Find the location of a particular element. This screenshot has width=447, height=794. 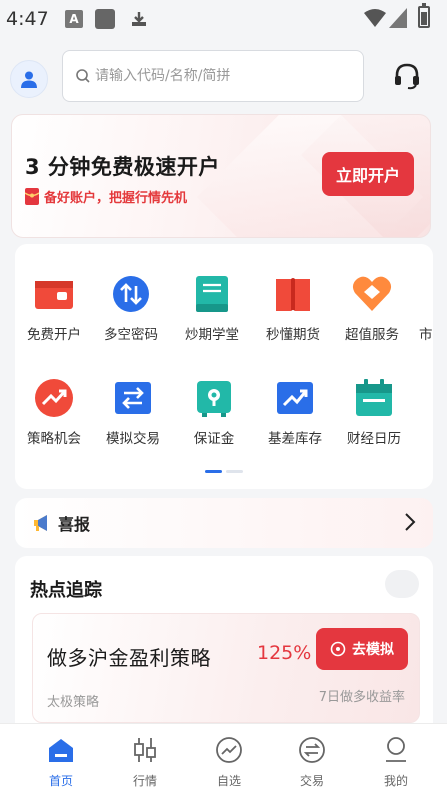

home-icon is located at coordinates (61, 750).